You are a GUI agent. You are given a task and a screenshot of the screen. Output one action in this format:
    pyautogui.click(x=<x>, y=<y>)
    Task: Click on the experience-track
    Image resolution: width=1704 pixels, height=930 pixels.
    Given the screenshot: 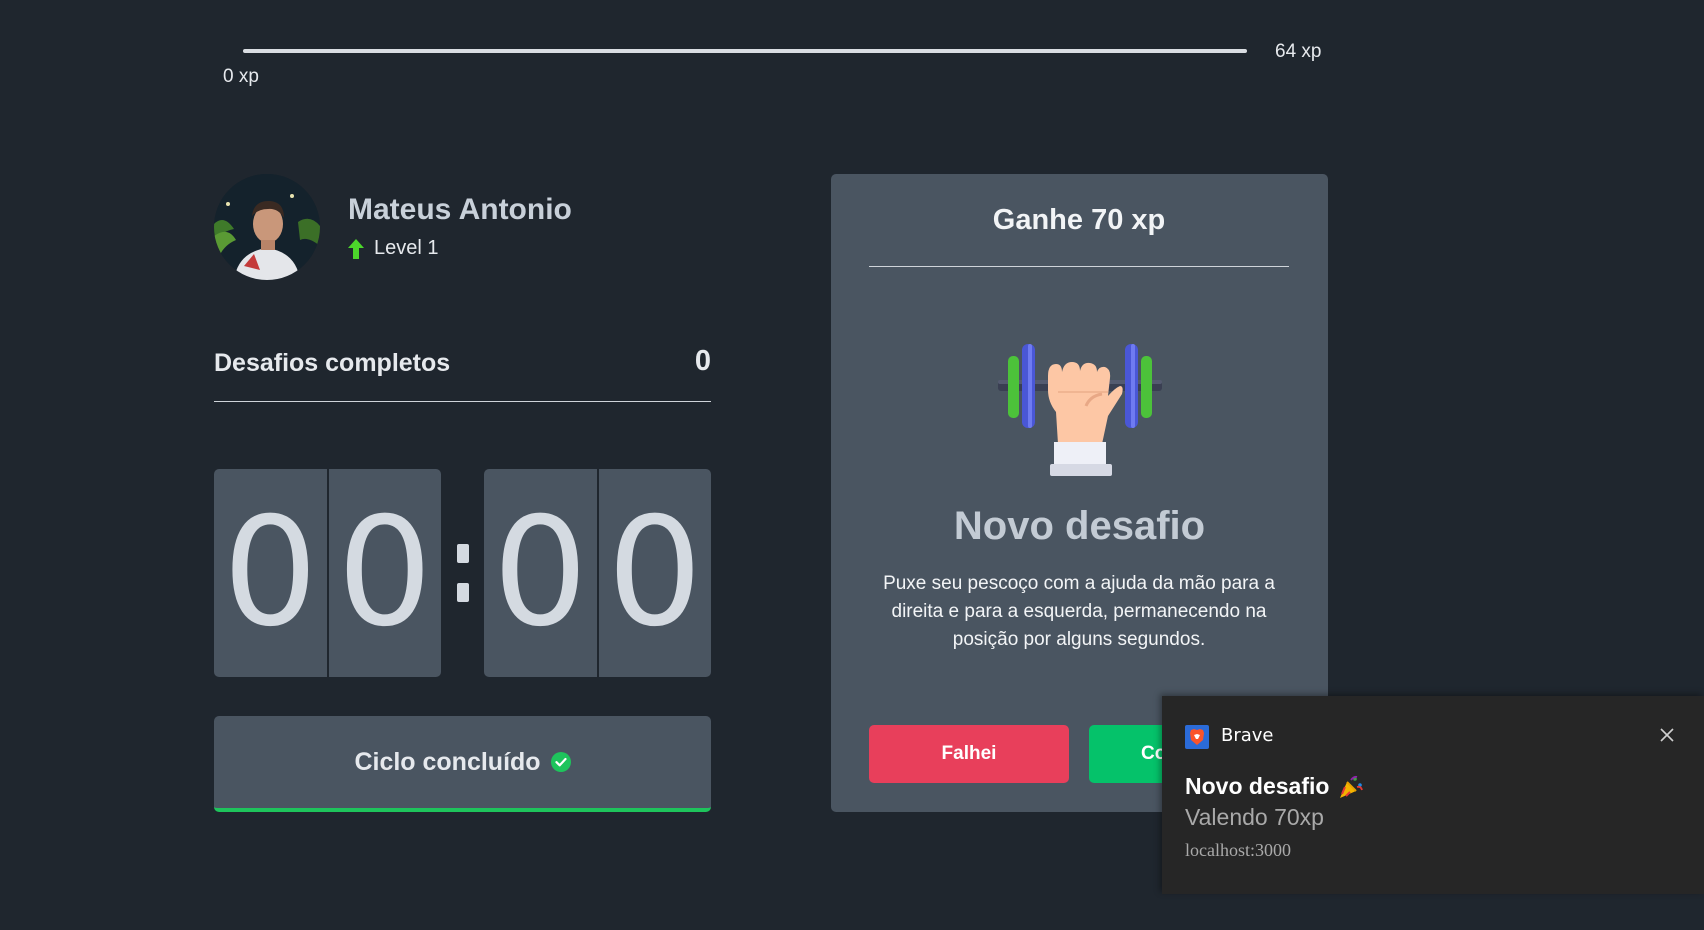 What is the action you would take?
    pyautogui.click(x=745, y=51)
    